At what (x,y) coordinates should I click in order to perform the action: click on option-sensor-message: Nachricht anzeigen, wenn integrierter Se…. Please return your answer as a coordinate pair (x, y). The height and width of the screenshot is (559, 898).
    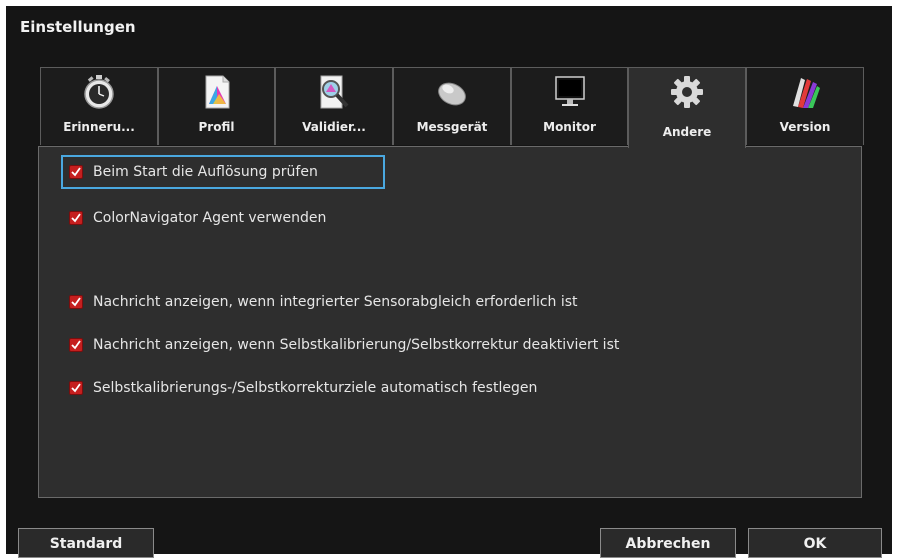
    Looking at the image, I should click on (323, 302).